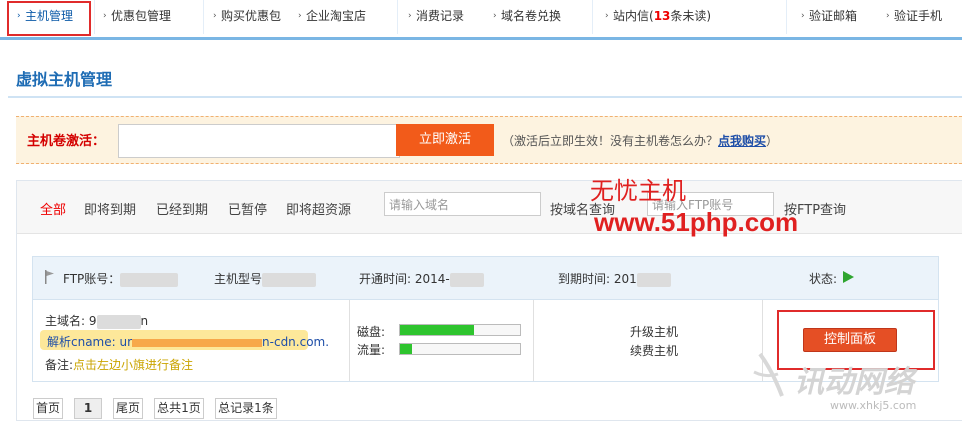  What do you see at coordinates (88, 408) in the screenshot?
I see `pager-current: 1` at bounding box center [88, 408].